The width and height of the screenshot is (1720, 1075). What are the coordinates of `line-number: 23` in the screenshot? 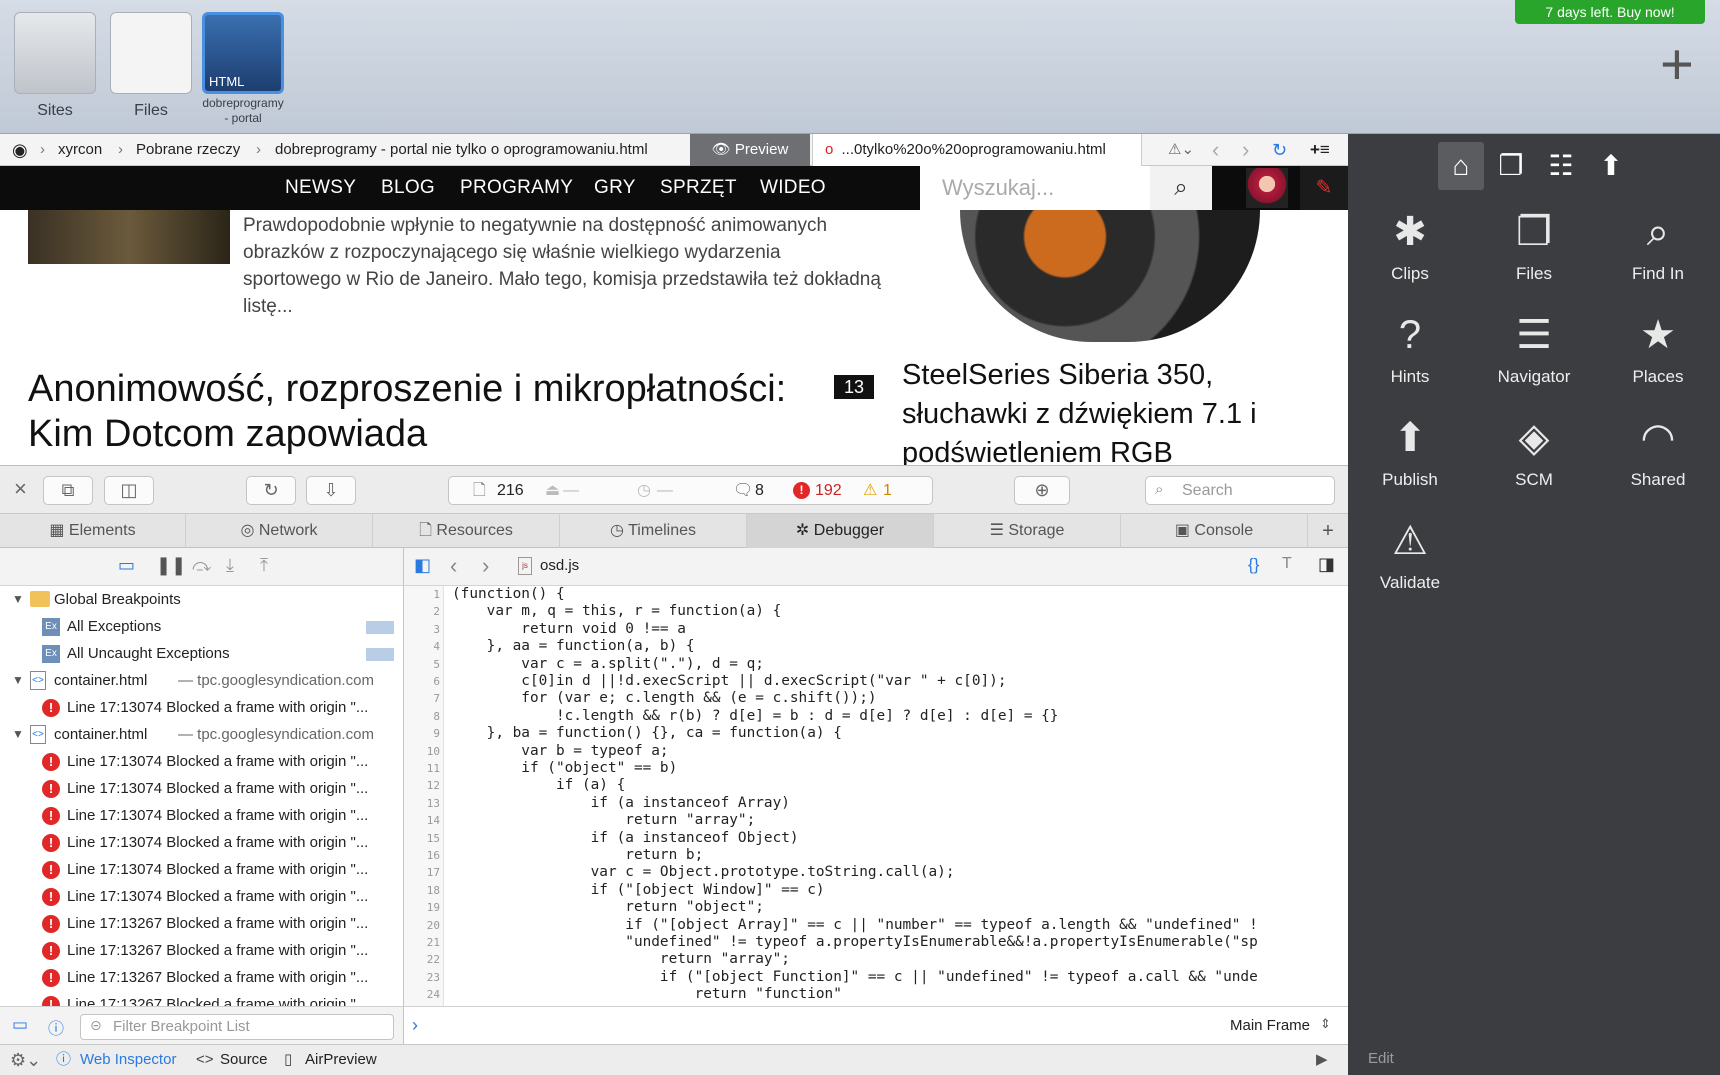 It's located at (422, 977).